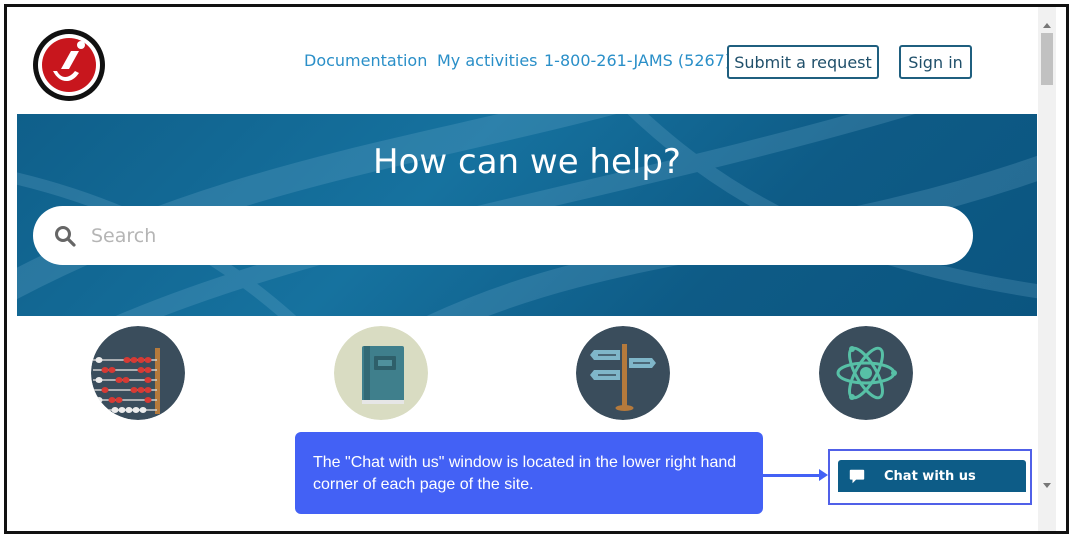  I want to click on chat-with-us-button: Chat with us, so click(932, 476).